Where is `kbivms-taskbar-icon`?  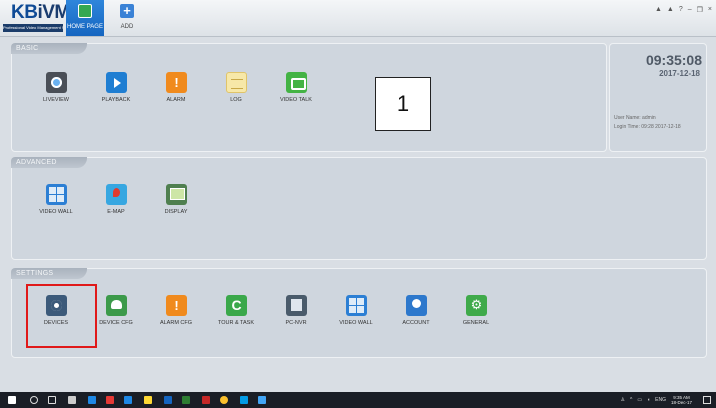
kbivms-taskbar-icon is located at coordinates (262, 400).